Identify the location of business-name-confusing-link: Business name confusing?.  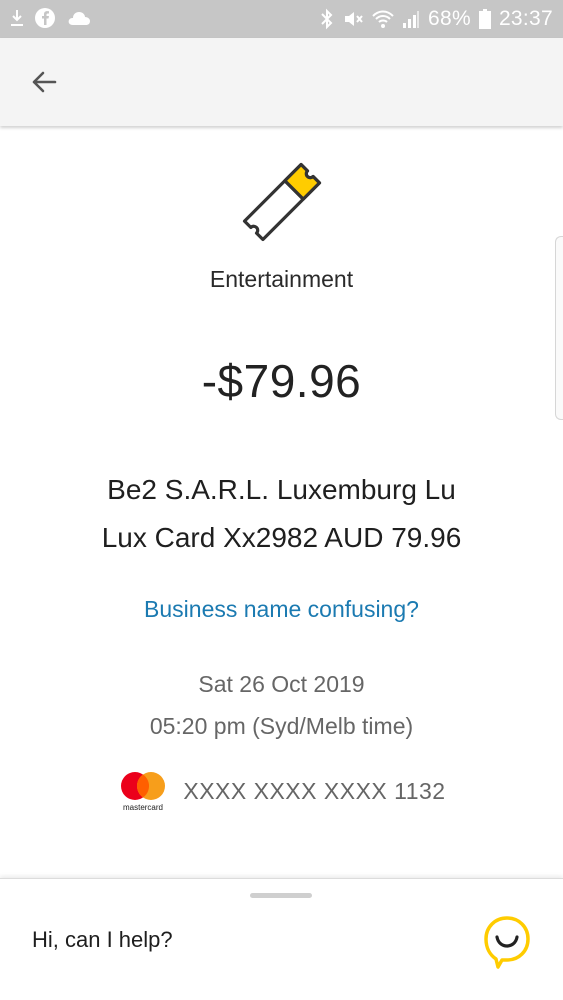
(281, 609).